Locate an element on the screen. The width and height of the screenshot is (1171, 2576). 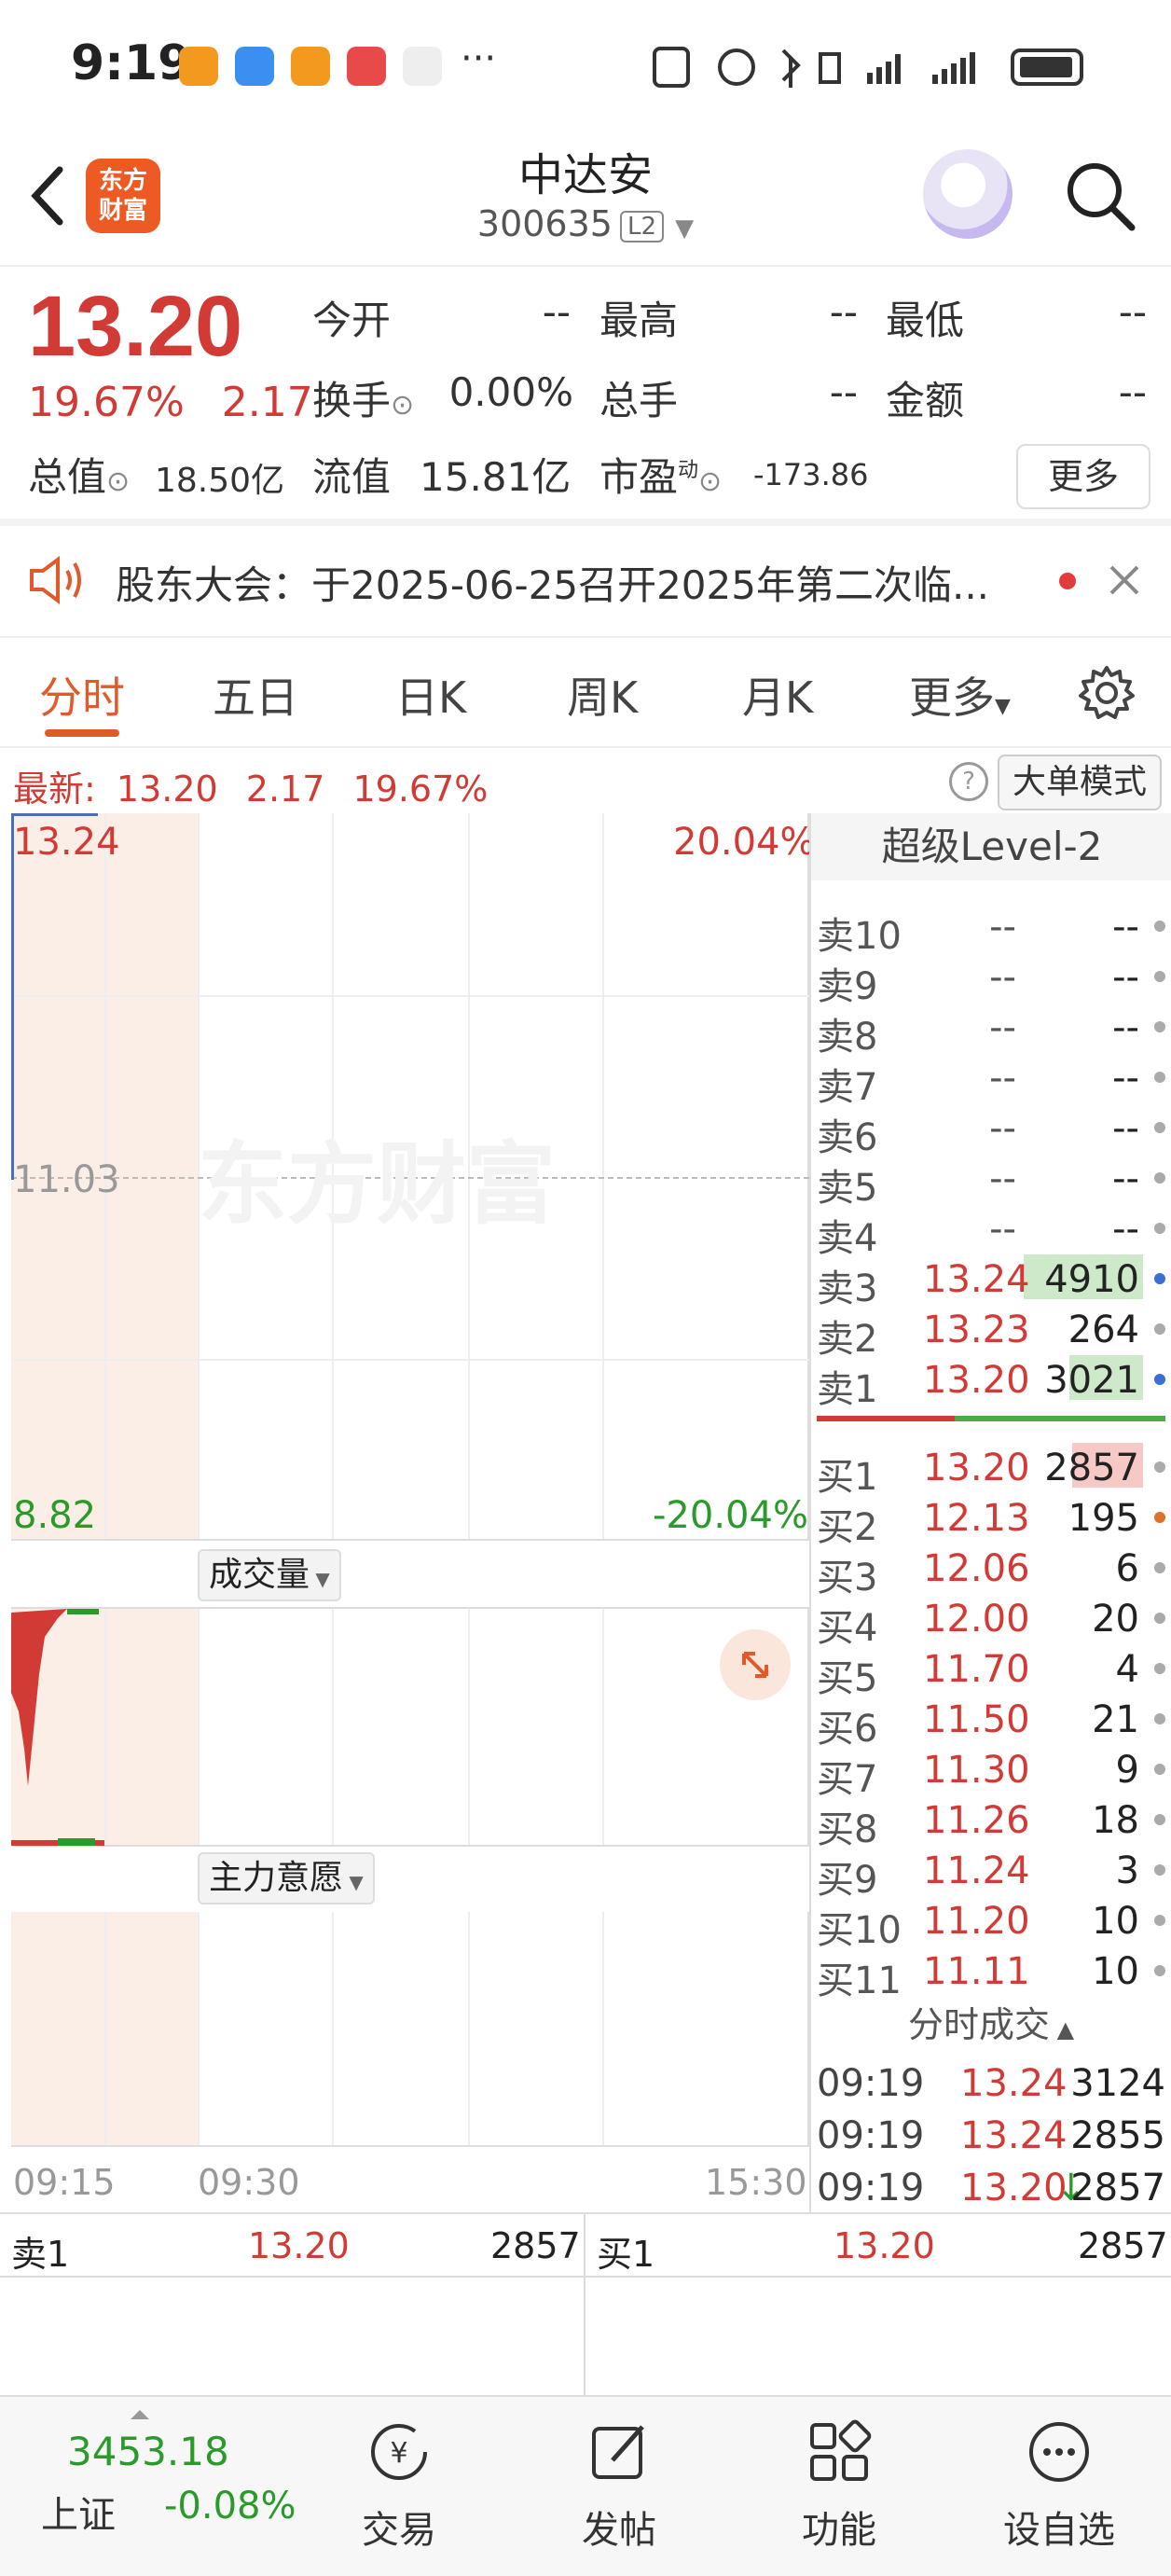
expand-arrow-icon is located at coordinates (140, 2414).